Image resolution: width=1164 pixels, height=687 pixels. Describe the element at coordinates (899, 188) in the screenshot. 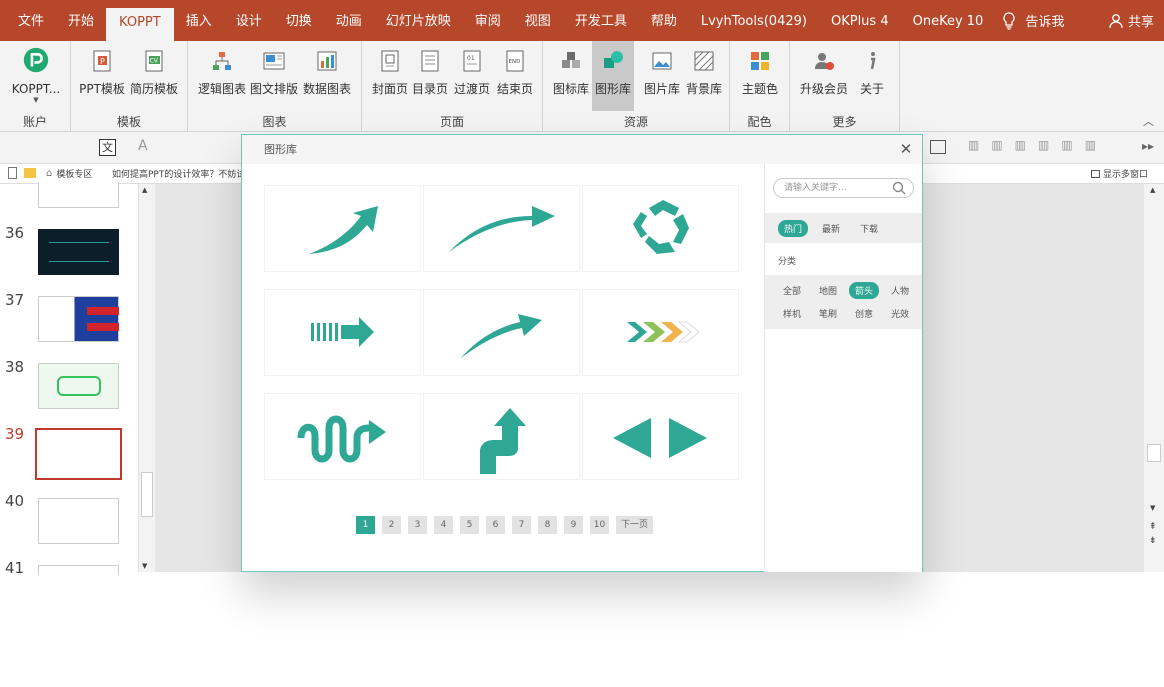

I see `search-icon` at that location.